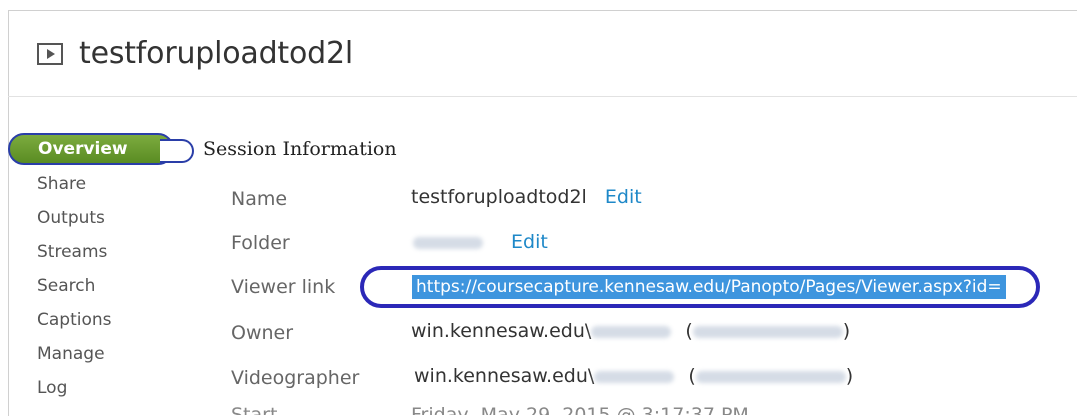  Describe the element at coordinates (580, 409) in the screenshot. I see `start-value: Friday, May 29, 2015 @ 3:17:37 PM` at that location.